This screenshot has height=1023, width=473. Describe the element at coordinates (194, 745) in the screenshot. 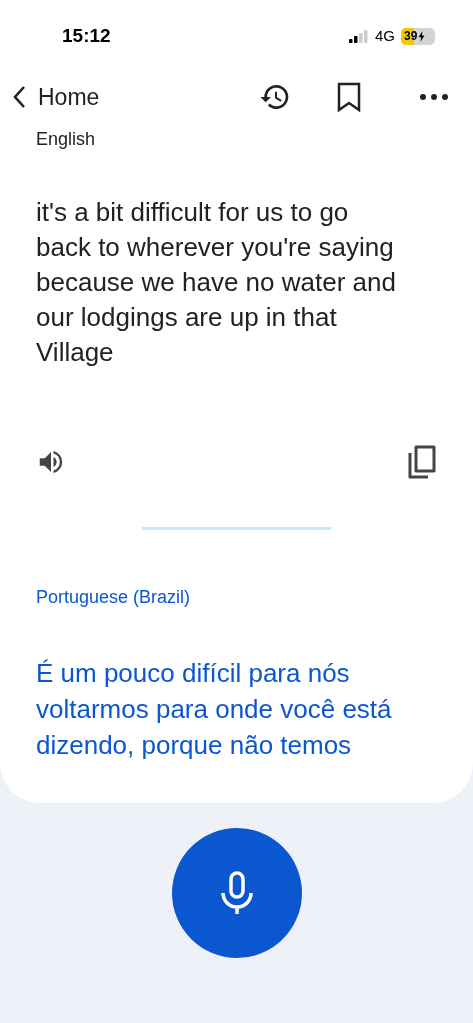

I see `translation-text-line: dizendo, porque não temos` at that location.